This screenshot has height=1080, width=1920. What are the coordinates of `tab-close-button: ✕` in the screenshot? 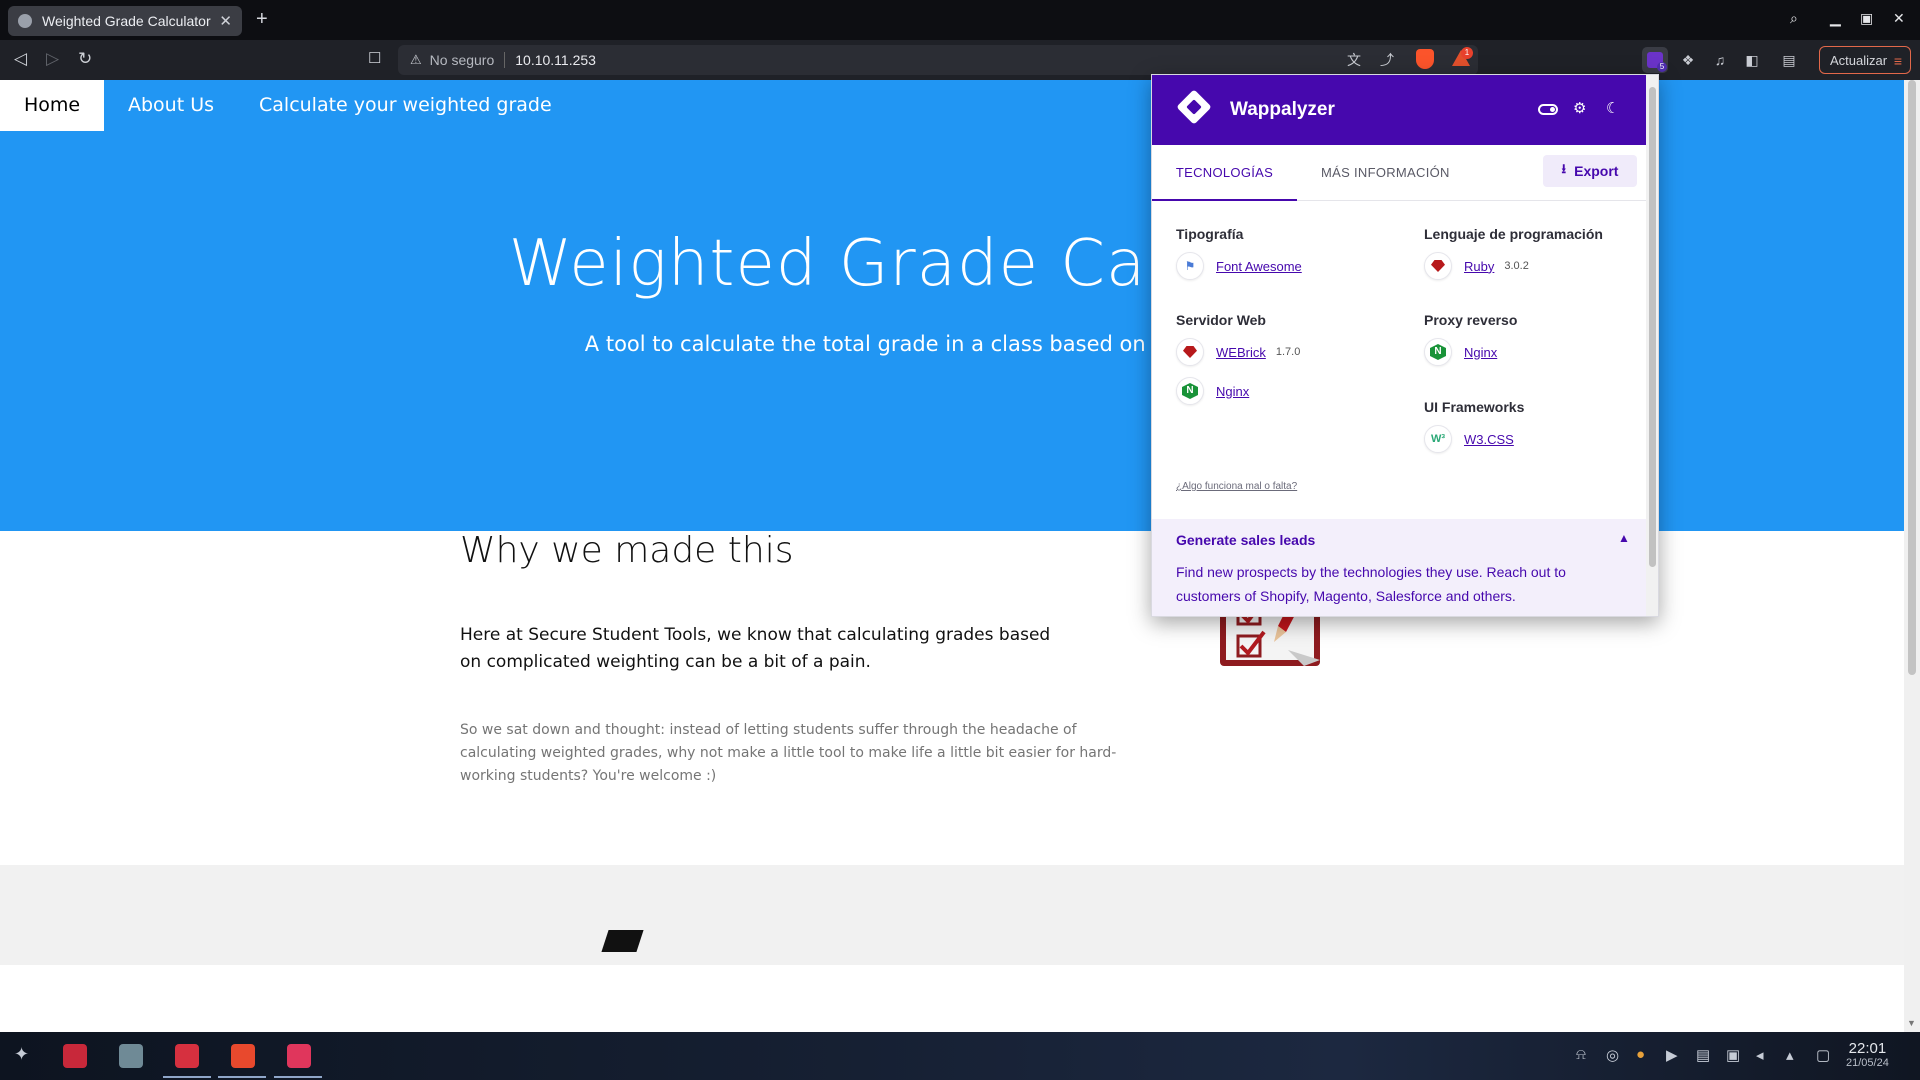 It's located at (225, 21).